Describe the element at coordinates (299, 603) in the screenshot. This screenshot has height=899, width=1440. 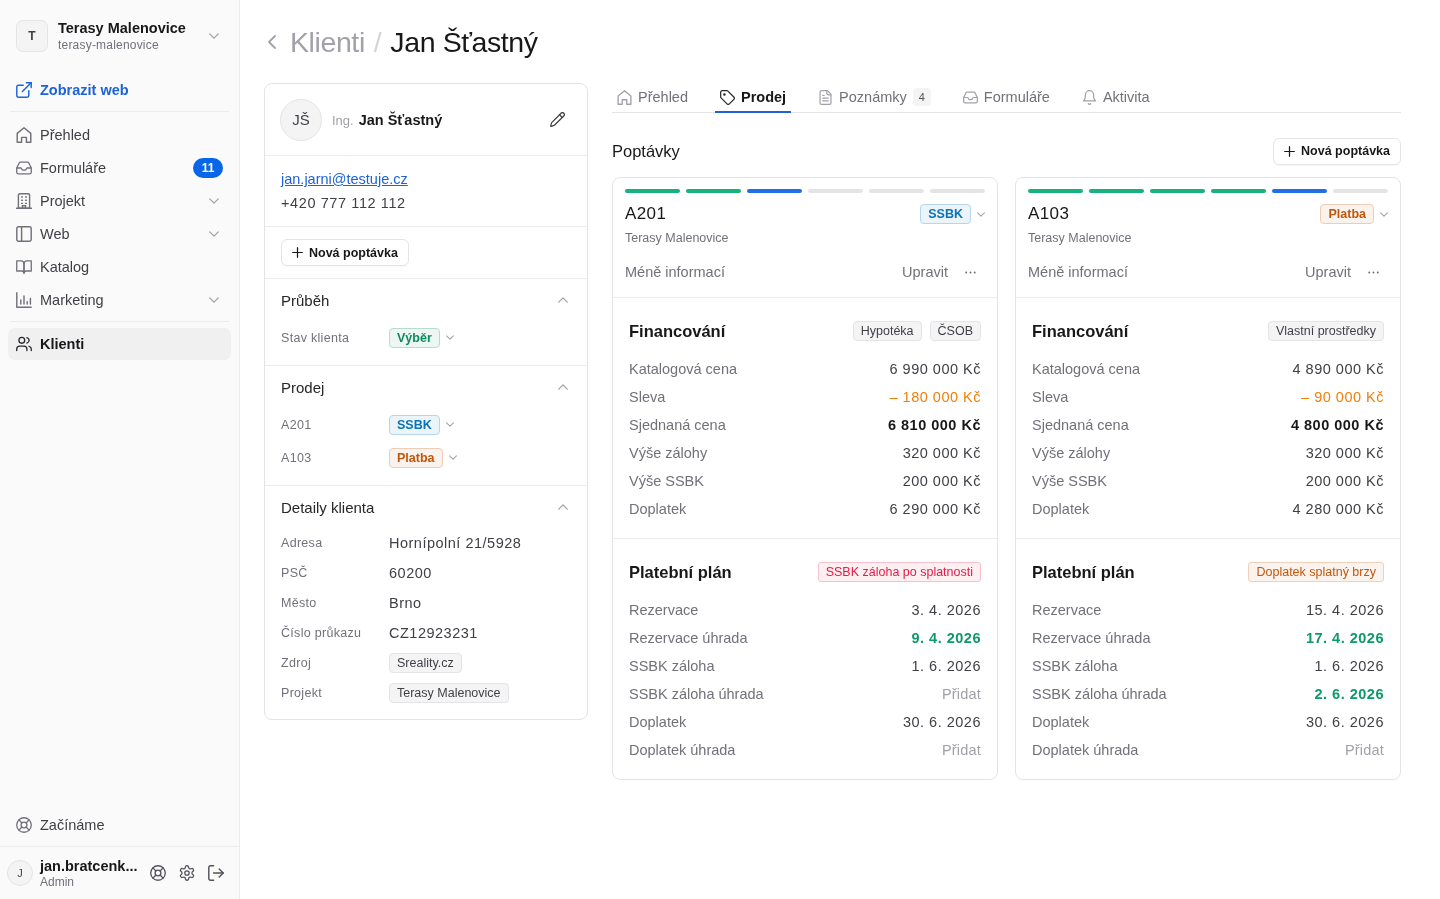
I see `field-label: Město` at that location.